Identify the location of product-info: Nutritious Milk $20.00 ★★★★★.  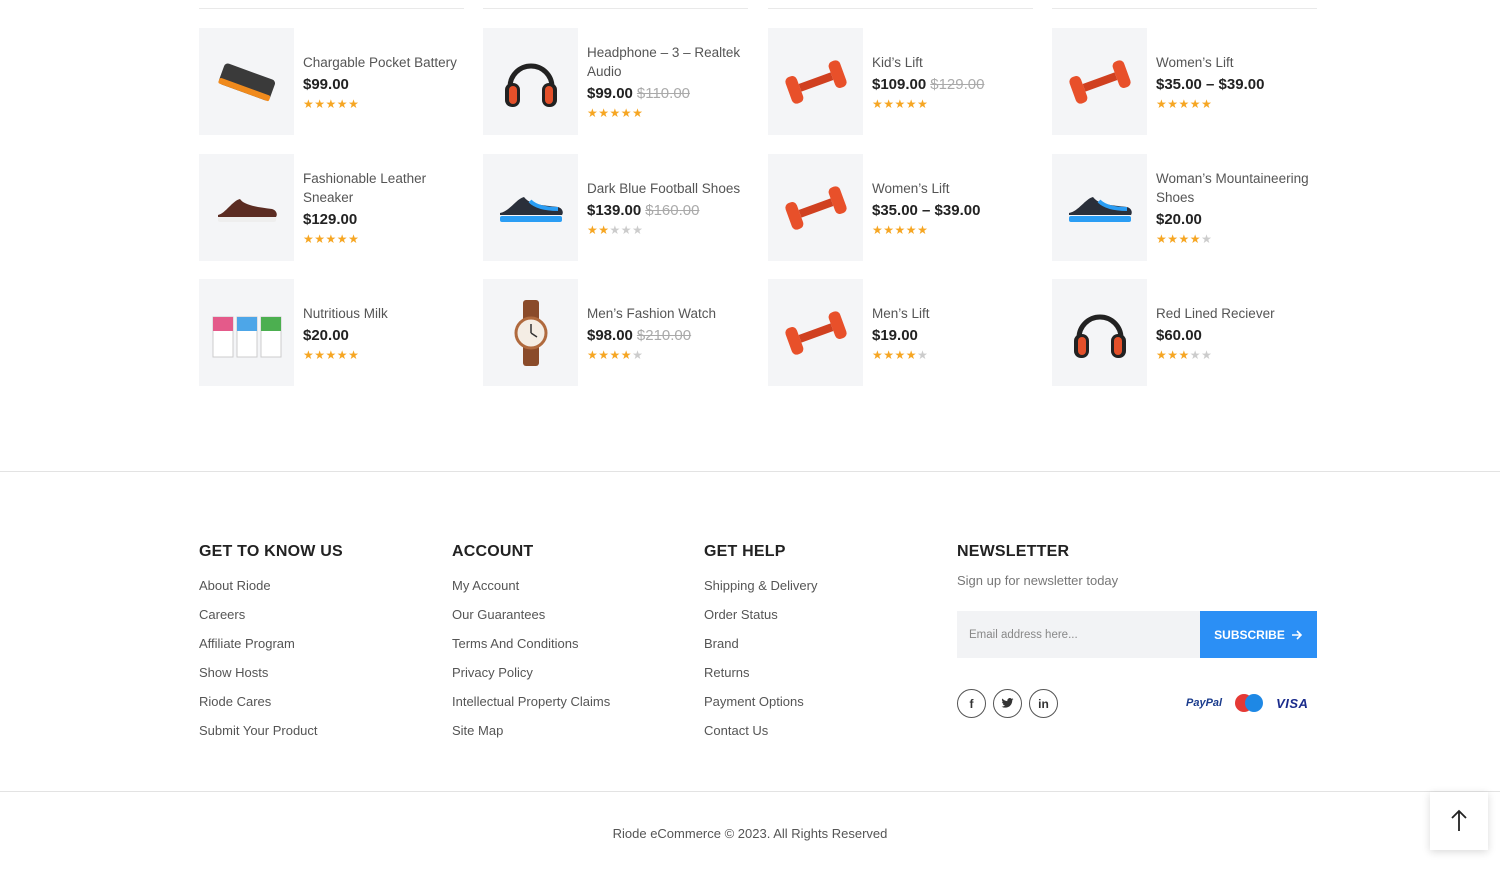
(383, 332).